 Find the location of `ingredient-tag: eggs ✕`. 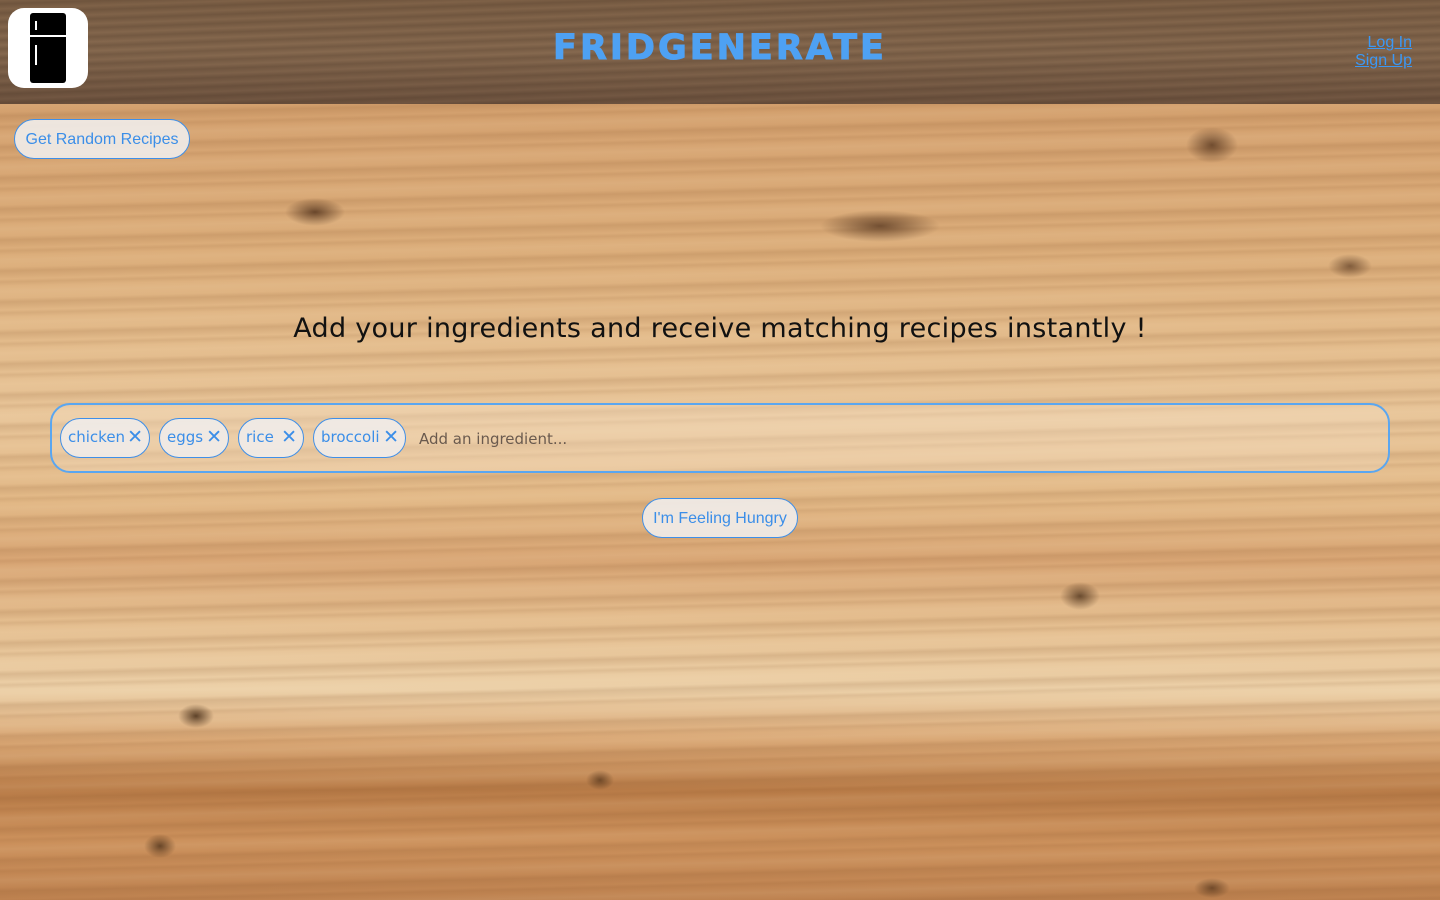

ingredient-tag: eggs ✕ is located at coordinates (194, 438).